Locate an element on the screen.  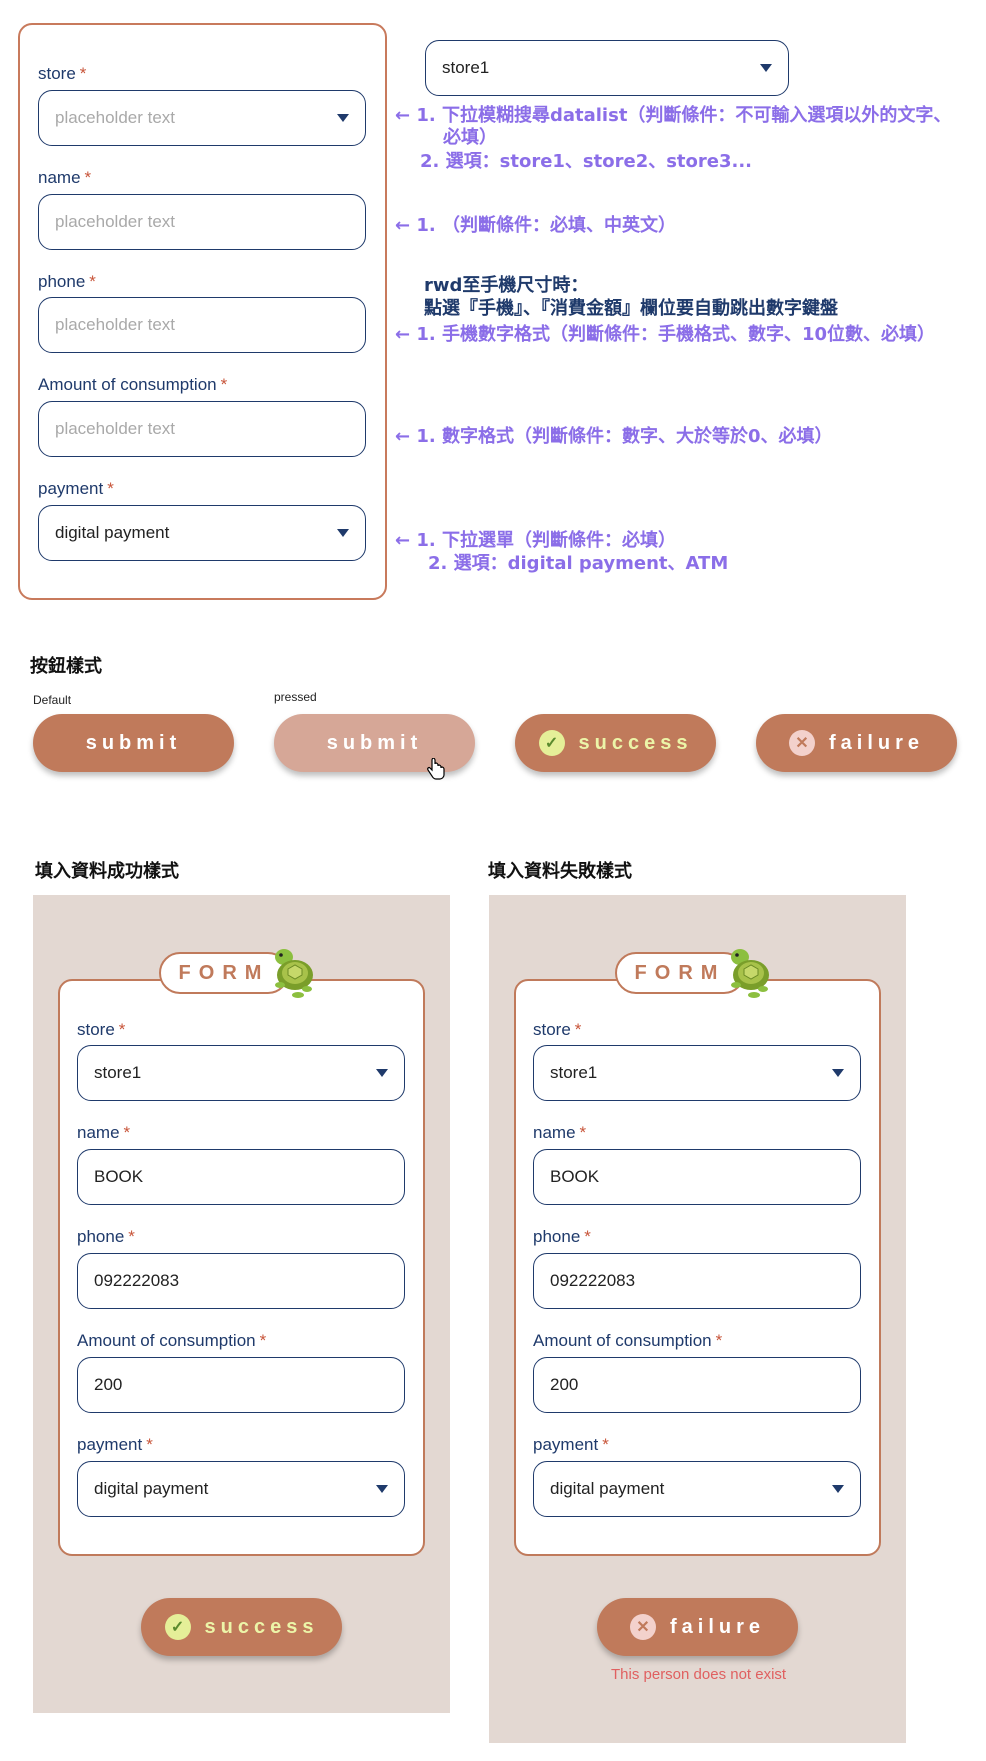
rwd-note-2: 點選『手機』、『消費金額』欄位要自動跳出數字鍵盤 is located at coordinates (631, 308).